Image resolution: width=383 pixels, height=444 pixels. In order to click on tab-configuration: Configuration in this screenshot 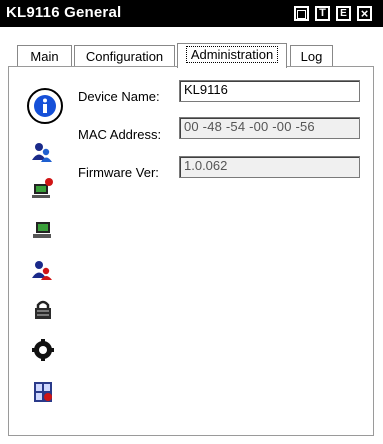, I will do `click(124, 56)`.